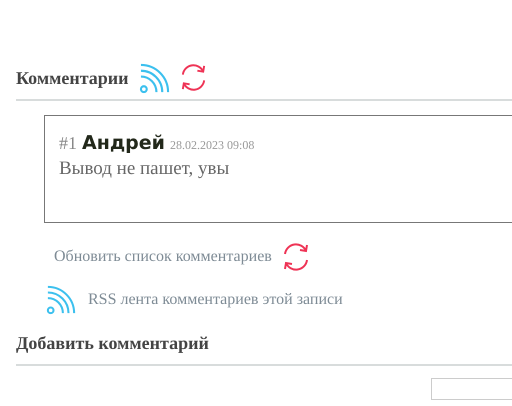  What do you see at coordinates (163, 257) in the screenshot?
I see `refresh-comments-link: Обновить список комментариев` at bounding box center [163, 257].